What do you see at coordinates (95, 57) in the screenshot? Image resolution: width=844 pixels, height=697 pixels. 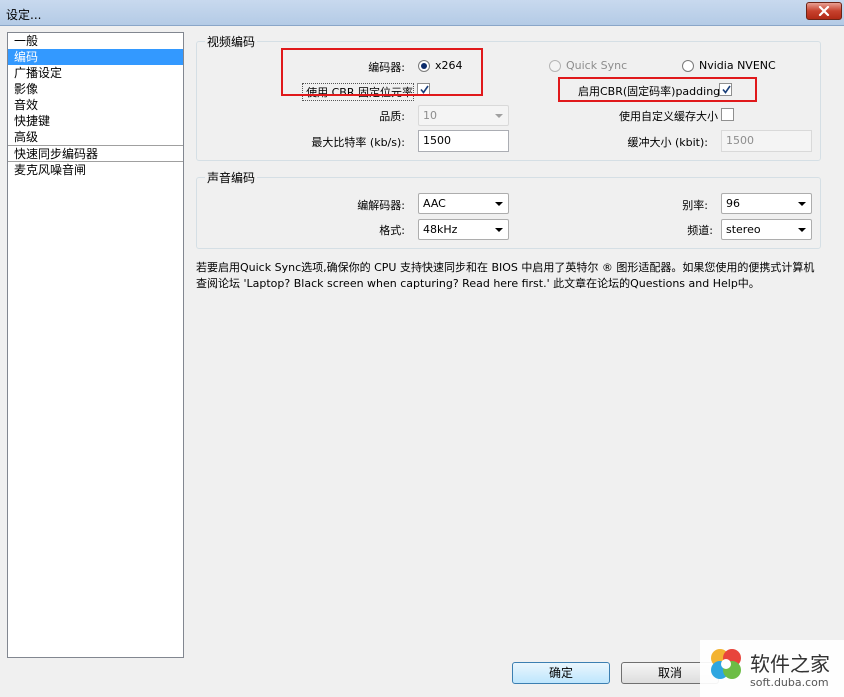 I see `sidebar-item-encoding: 编码` at bounding box center [95, 57].